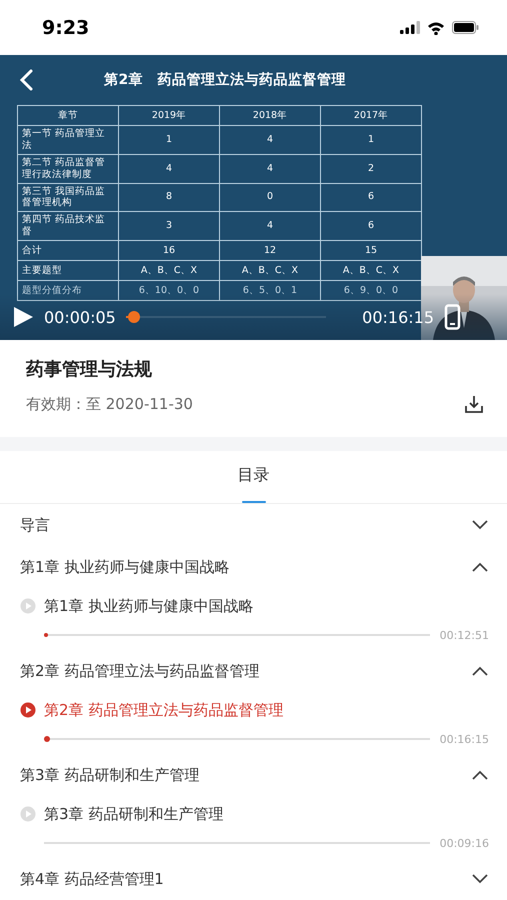 This screenshot has height=900, width=507. Describe the element at coordinates (465, 27) in the screenshot. I see `battery-icon` at that location.